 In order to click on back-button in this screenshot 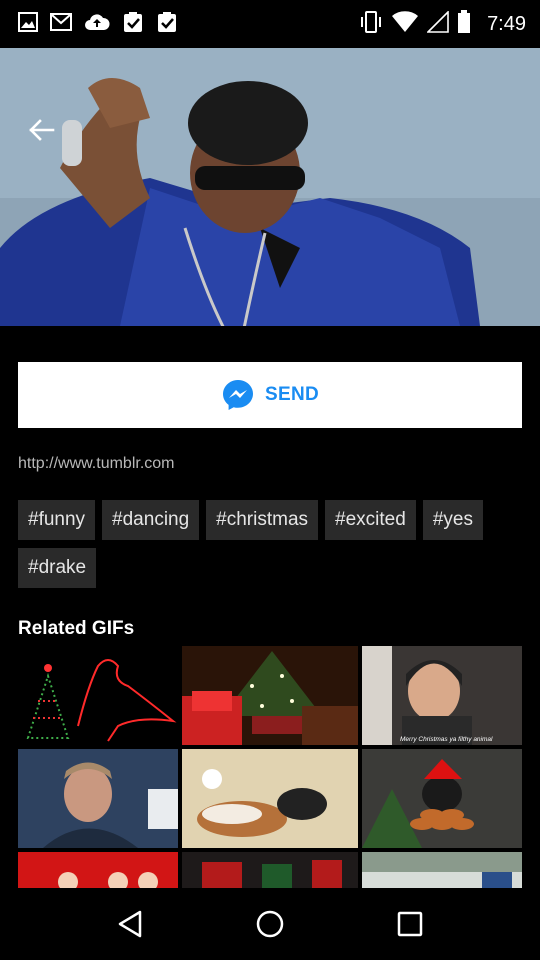, I will do `click(42, 130)`.